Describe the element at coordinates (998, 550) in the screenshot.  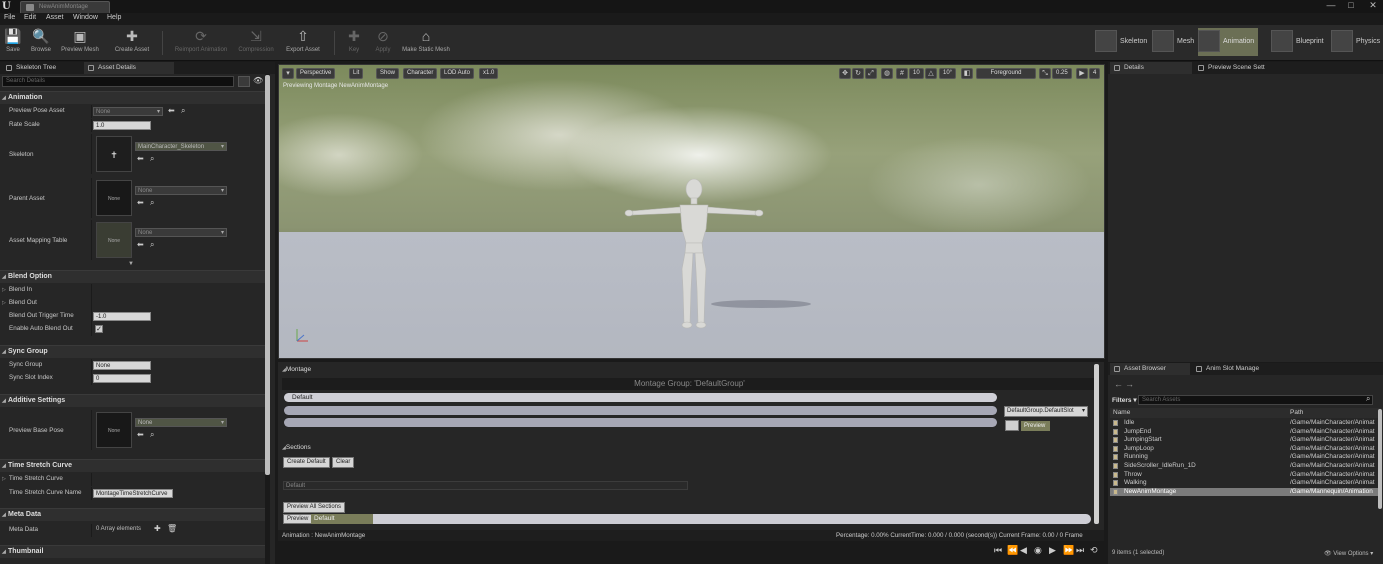
I see `skip-to-start-icon: ⏮` at that location.